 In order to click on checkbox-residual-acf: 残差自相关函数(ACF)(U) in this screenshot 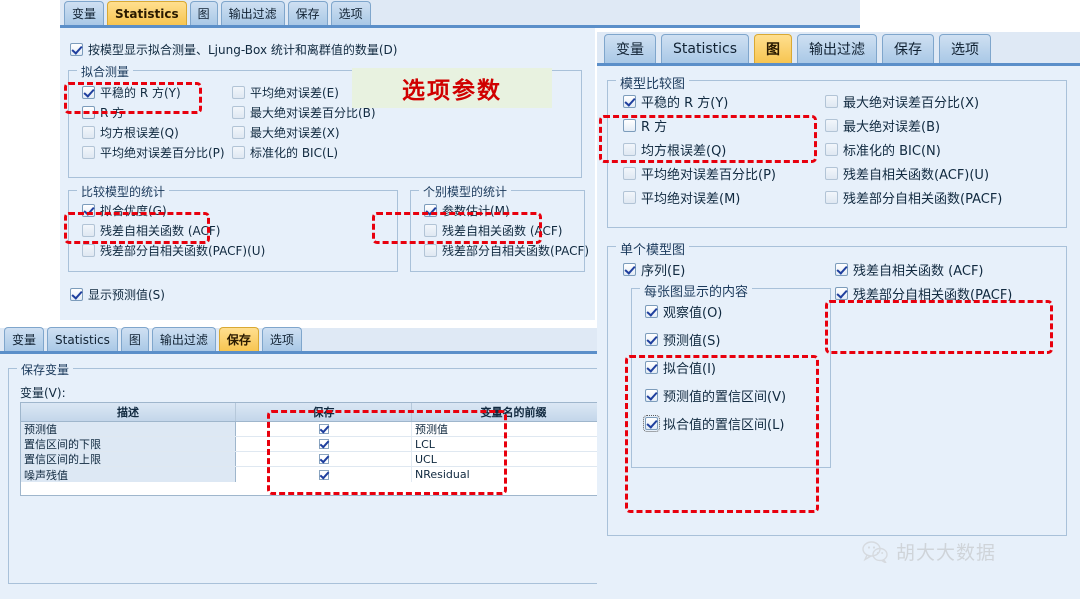, I will do `click(907, 173)`.